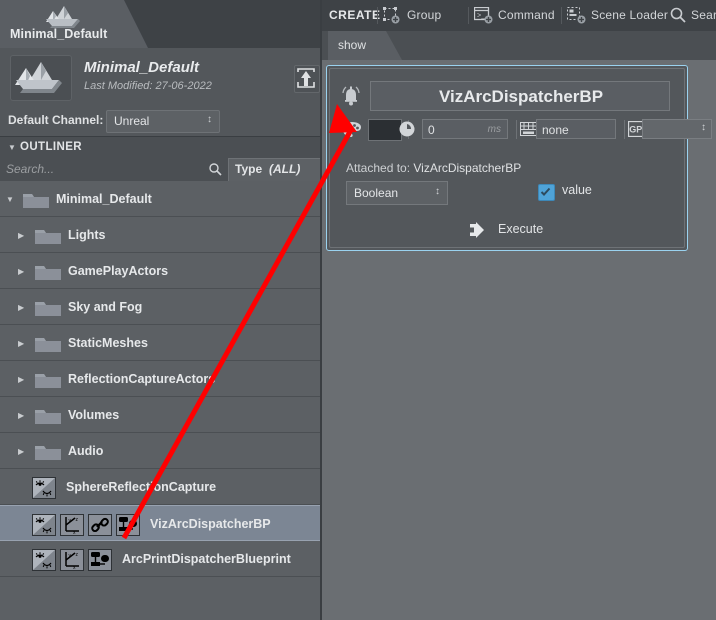  What do you see at coordinates (351, 97) in the screenshot?
I see `notification-bell-icon` at bounding box center [351, 97].